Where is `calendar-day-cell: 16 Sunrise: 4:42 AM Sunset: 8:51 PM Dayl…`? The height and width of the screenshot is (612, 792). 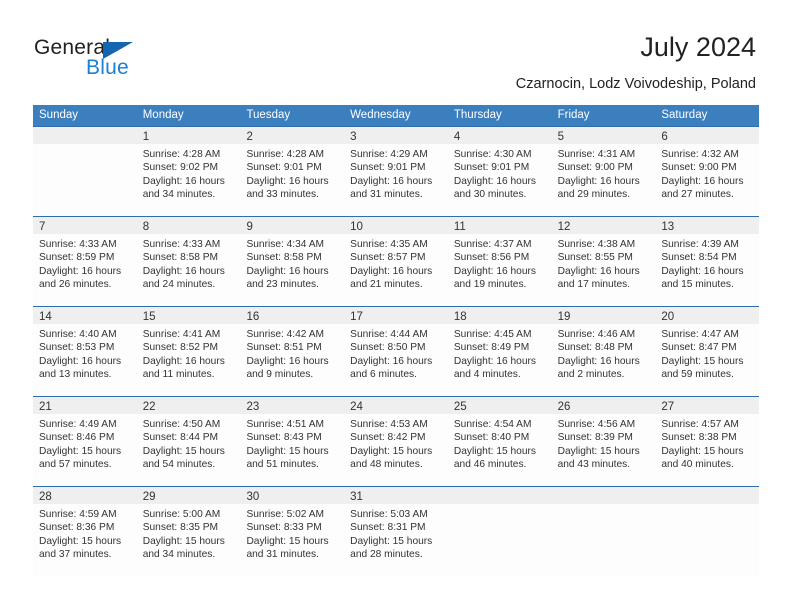
calendar-day-cell: 16 Sunrise: 4:42 AM Sunset: 8:51 PM Dayl… is located at coordinates (292, 351).